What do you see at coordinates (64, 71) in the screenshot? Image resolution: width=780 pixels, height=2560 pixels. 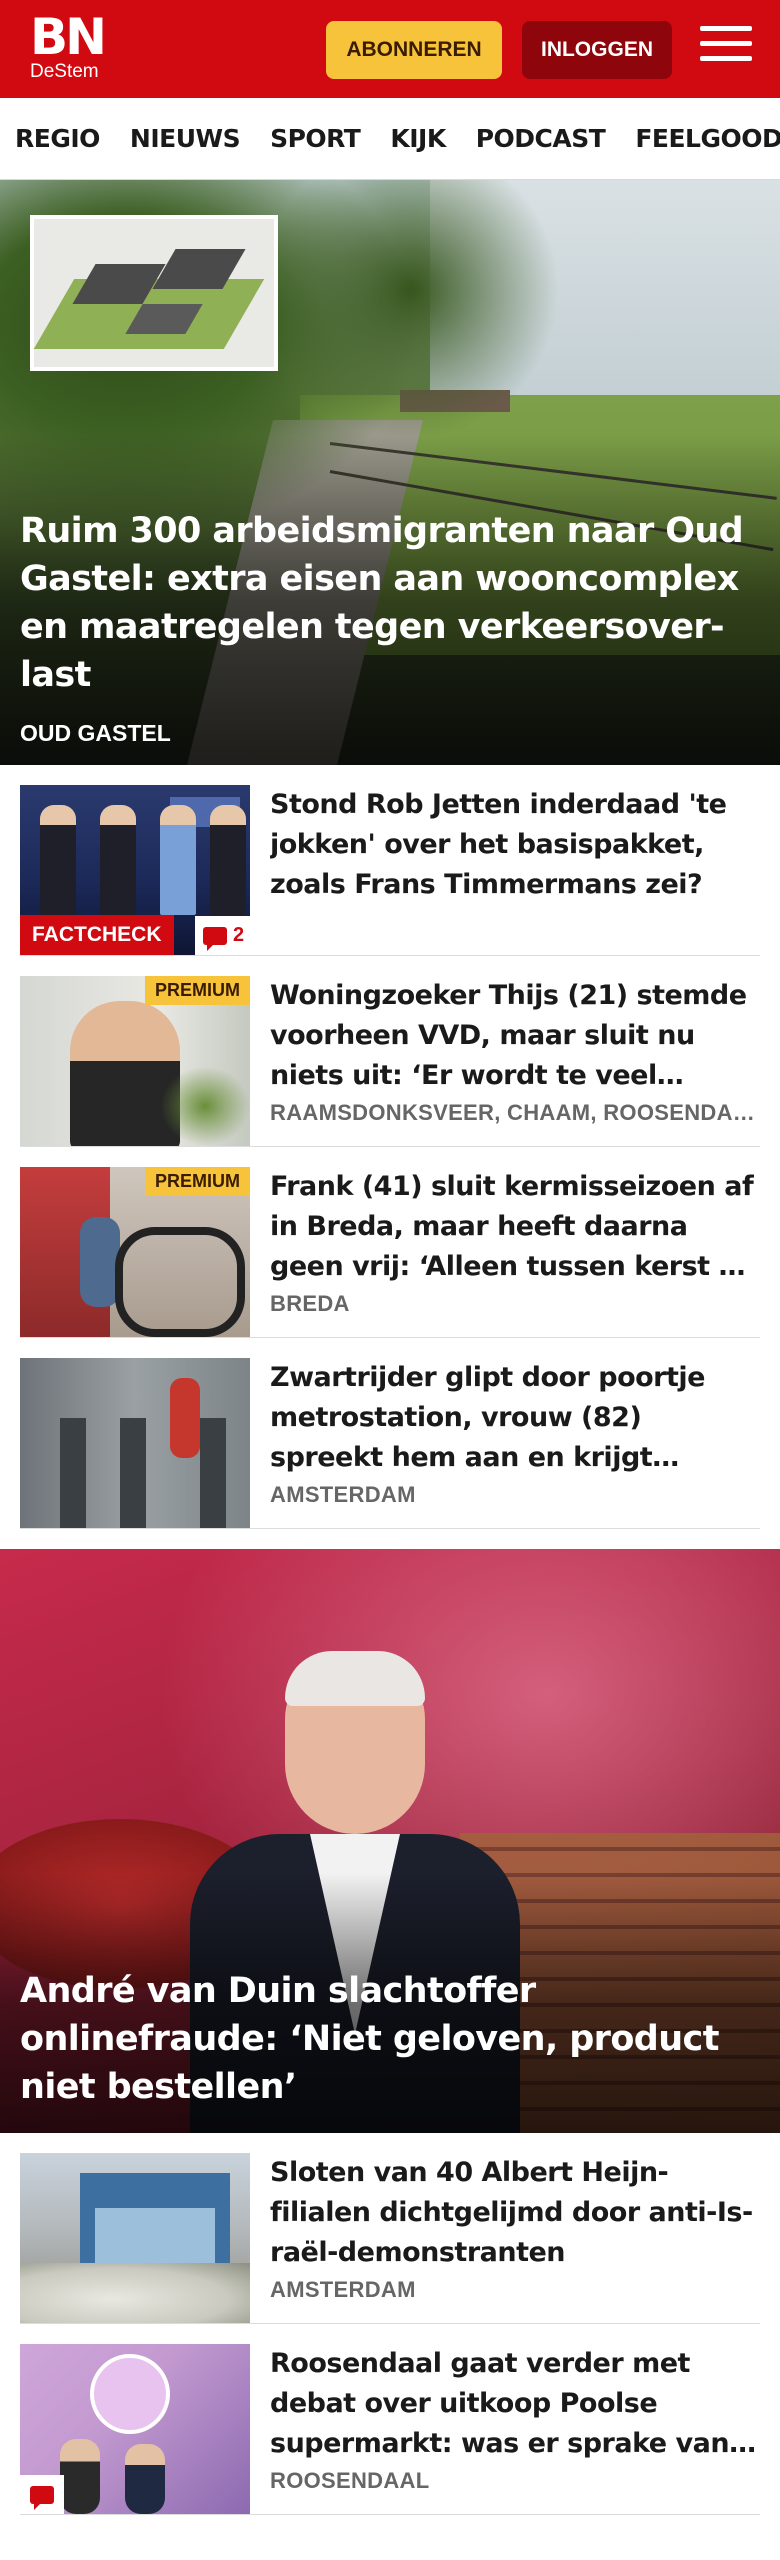 I see `logo-sub-text: DeStem` at bounding box center [64, 71].